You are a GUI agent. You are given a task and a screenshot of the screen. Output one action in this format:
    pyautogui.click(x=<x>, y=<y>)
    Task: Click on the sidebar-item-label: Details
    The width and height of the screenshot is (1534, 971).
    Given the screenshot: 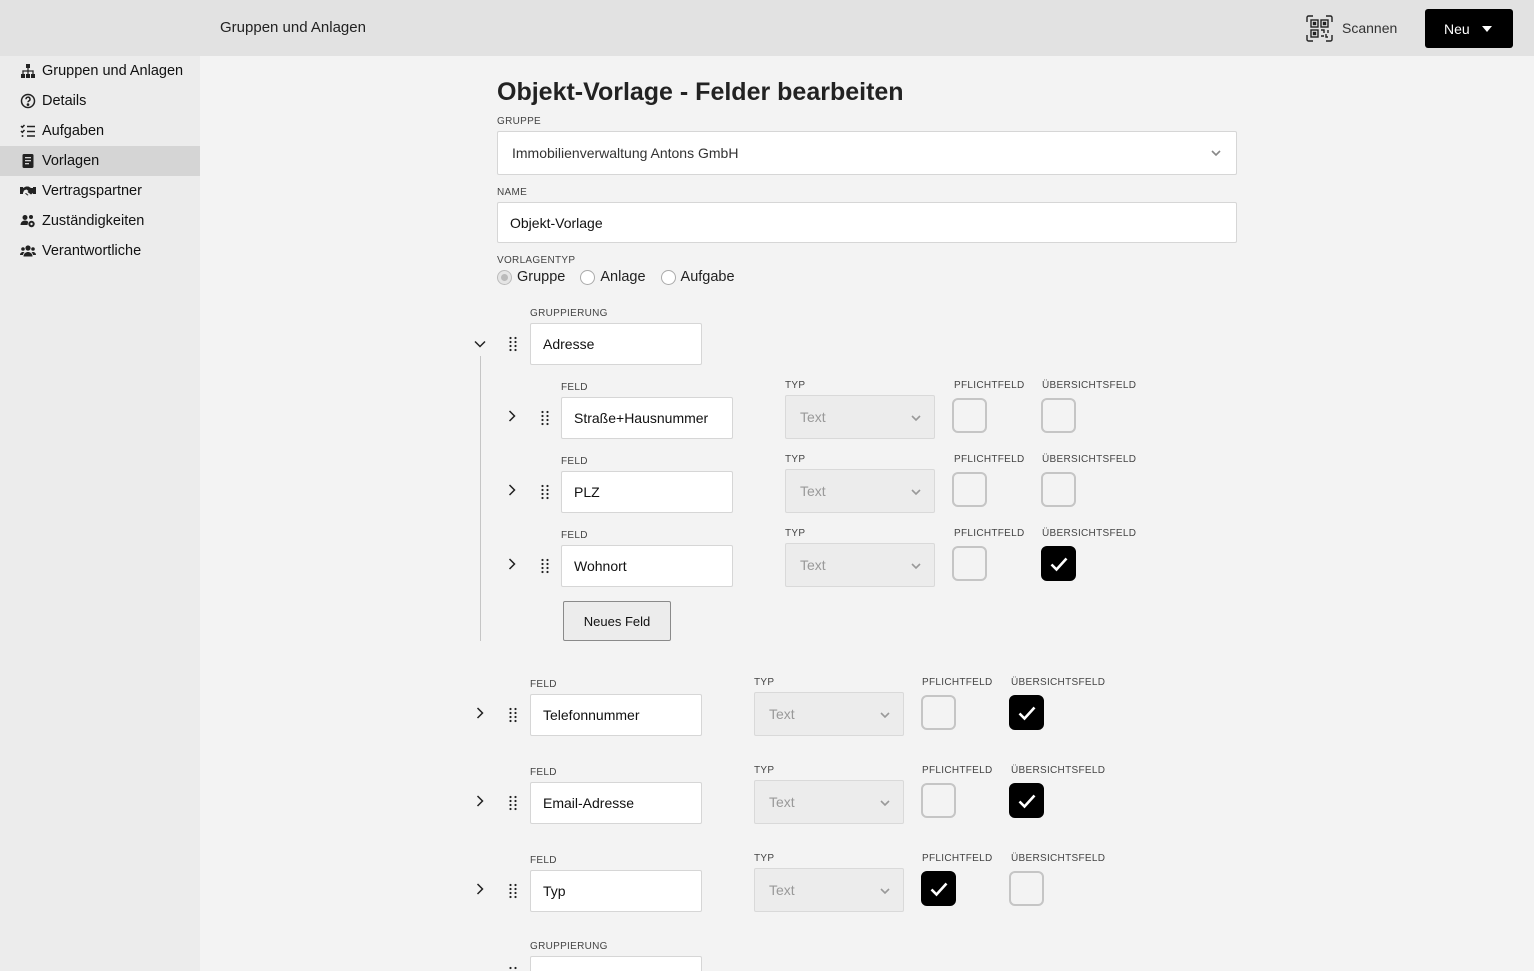 What is the action you would take?
    pyautogui.click(x=64, y=101)
    